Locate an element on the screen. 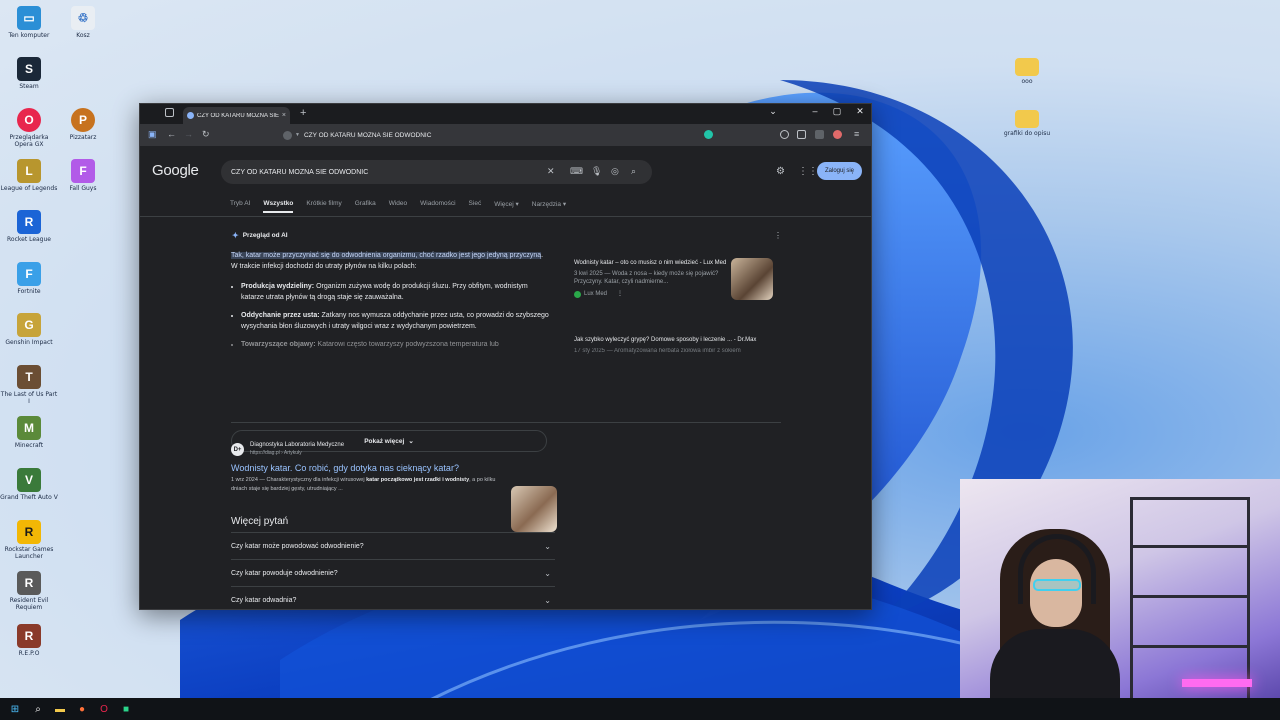 This screenshot has width=1280, height=720. tab-search-icon is located at coordinates (169, 112).